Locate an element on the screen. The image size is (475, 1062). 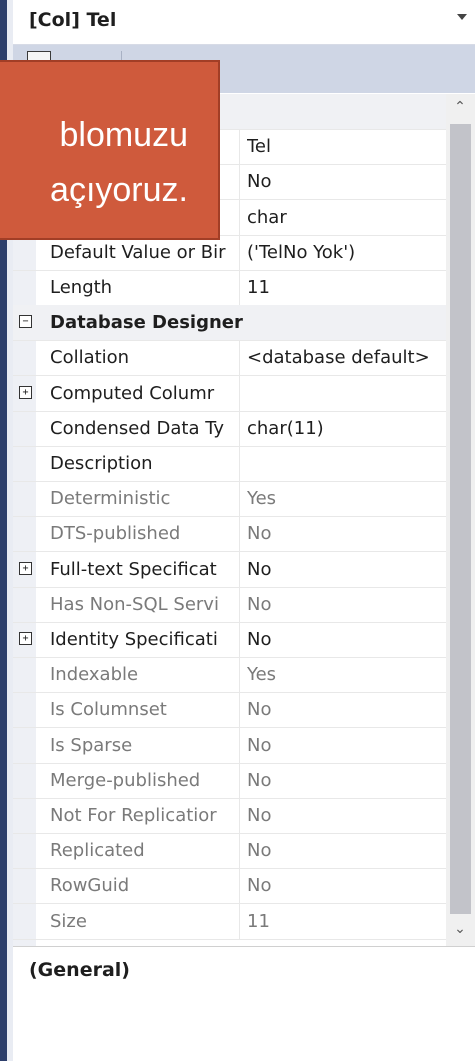
property-row: Default Value or Bir ('TelNo Yok') is located at coordinates (229, 252).